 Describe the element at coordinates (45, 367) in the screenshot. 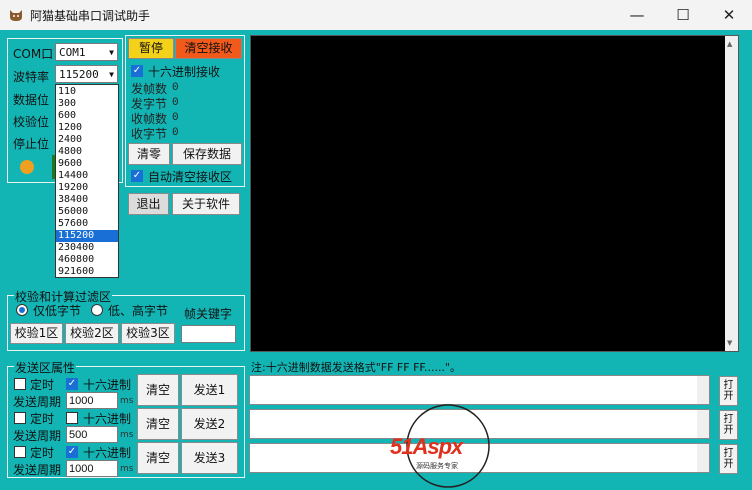

I see `send-props-title: 发送区属性` at that location.